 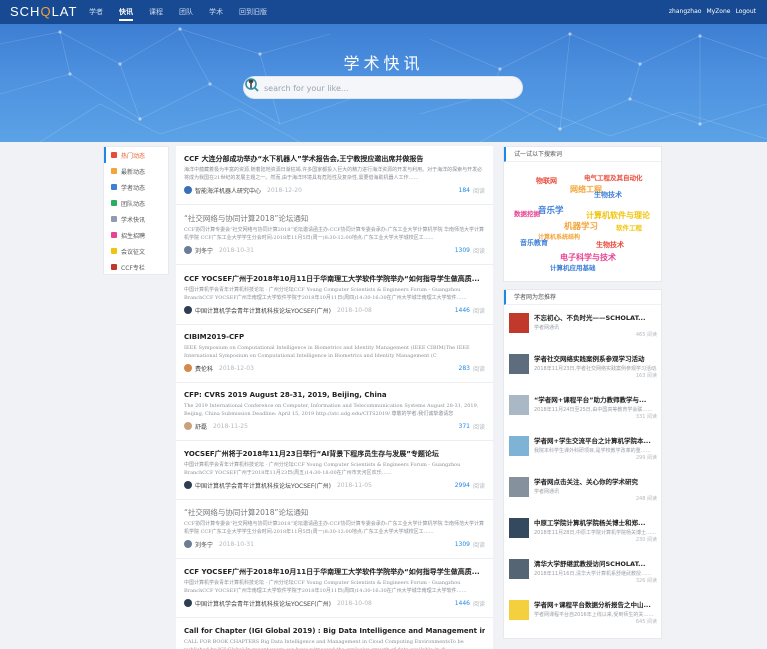 I want to click on nav-item-2: 课程, so click(x=156, y=12).